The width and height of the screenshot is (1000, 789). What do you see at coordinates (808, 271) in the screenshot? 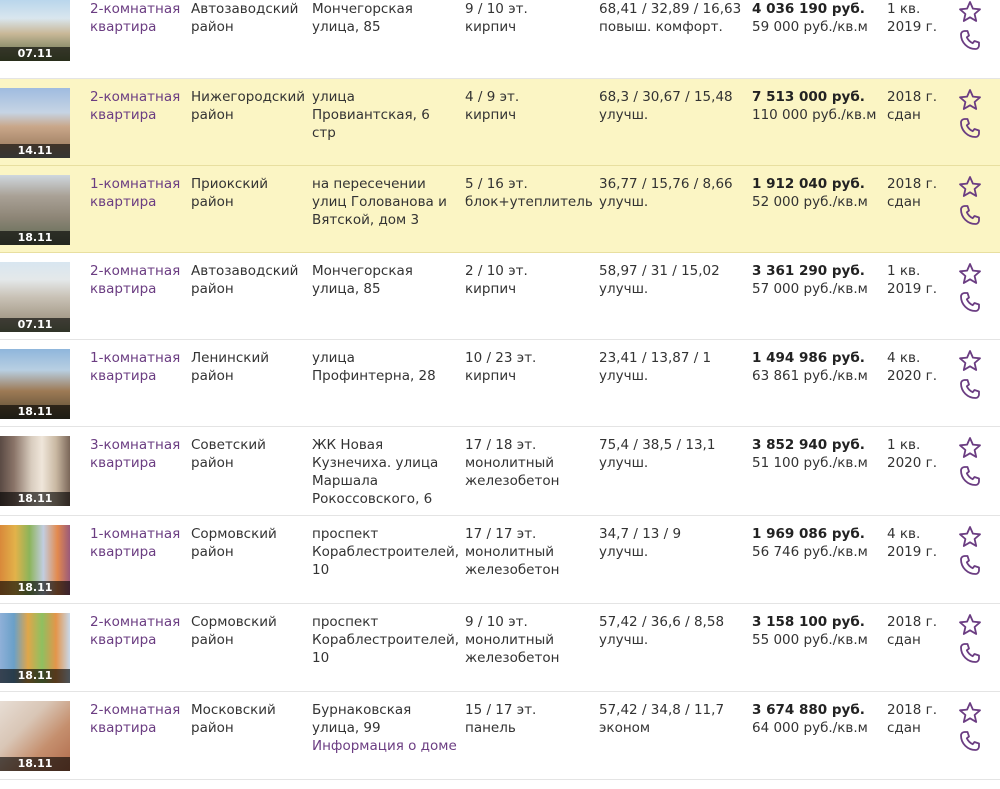
I see `price: 3 361 290 руб.` at bounding box center [808, 271].